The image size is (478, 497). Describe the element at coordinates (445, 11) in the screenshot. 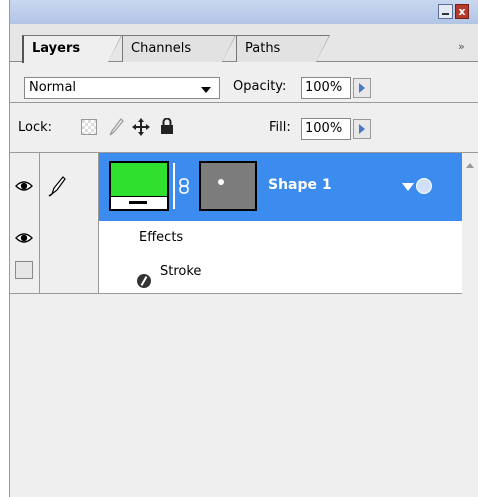

I see `minimize-button` at that location.